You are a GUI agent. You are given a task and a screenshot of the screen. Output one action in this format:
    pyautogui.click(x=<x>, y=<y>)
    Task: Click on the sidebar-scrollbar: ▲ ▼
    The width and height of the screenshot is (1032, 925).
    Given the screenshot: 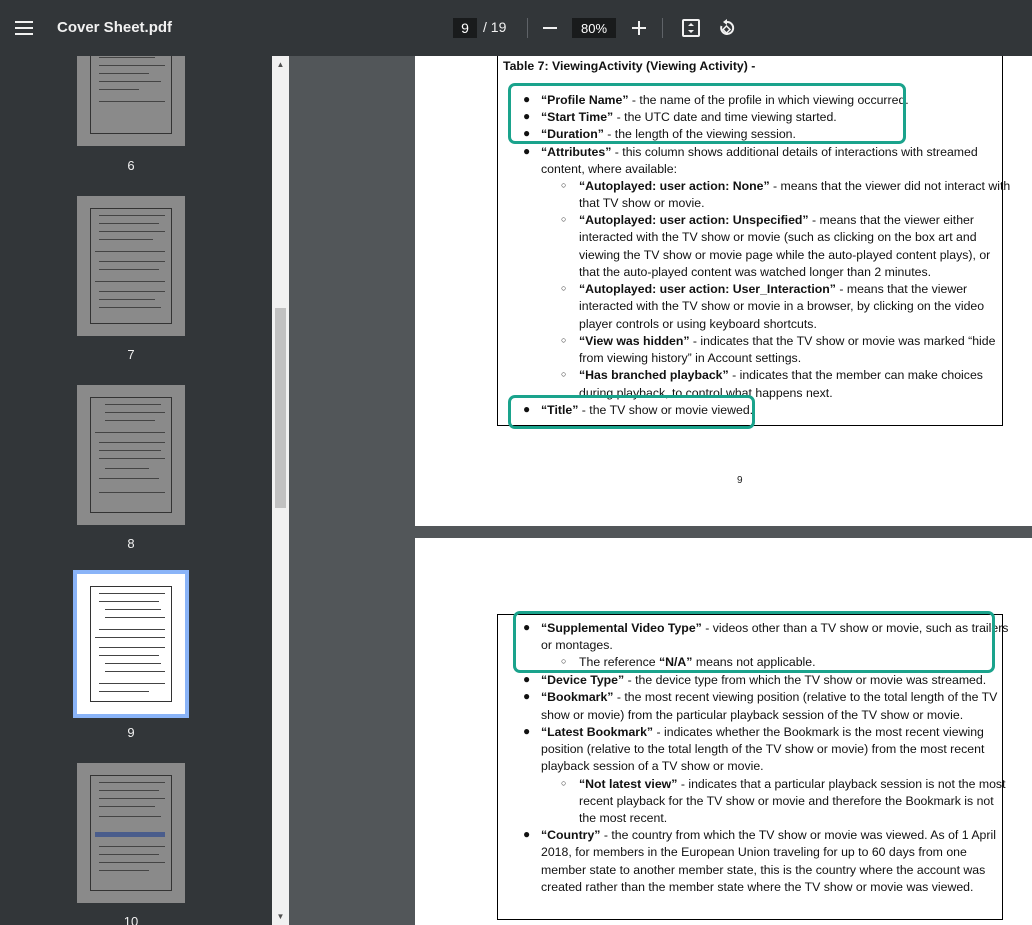 What is the action you would take?
    pyautogui.click(x=280, y=490)
    